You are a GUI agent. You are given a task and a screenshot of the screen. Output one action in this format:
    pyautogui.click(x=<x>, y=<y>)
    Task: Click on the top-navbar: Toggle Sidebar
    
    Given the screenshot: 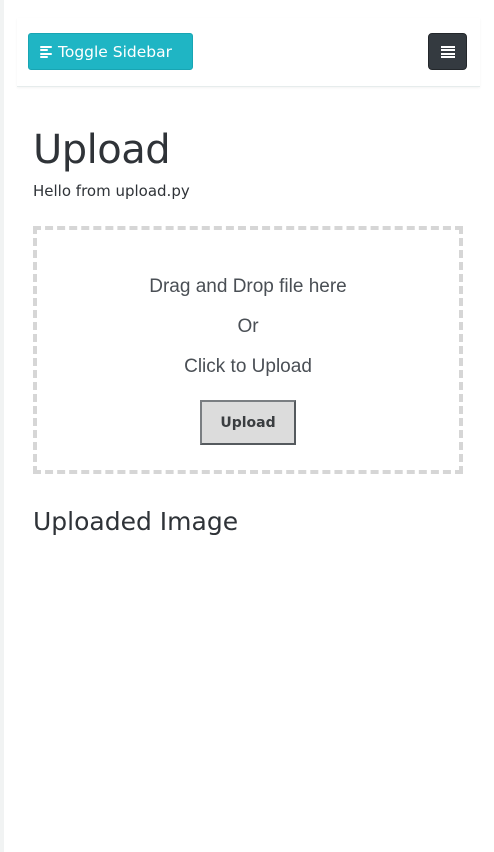 What is the action you would take?
    pyautogui.click(x=248, y=52)
    